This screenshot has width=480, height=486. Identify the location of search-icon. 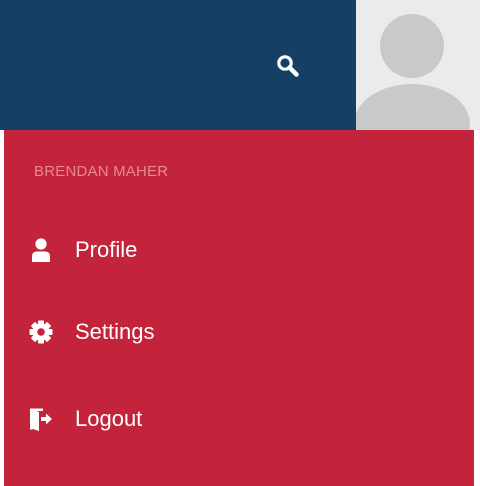
(288, 68).